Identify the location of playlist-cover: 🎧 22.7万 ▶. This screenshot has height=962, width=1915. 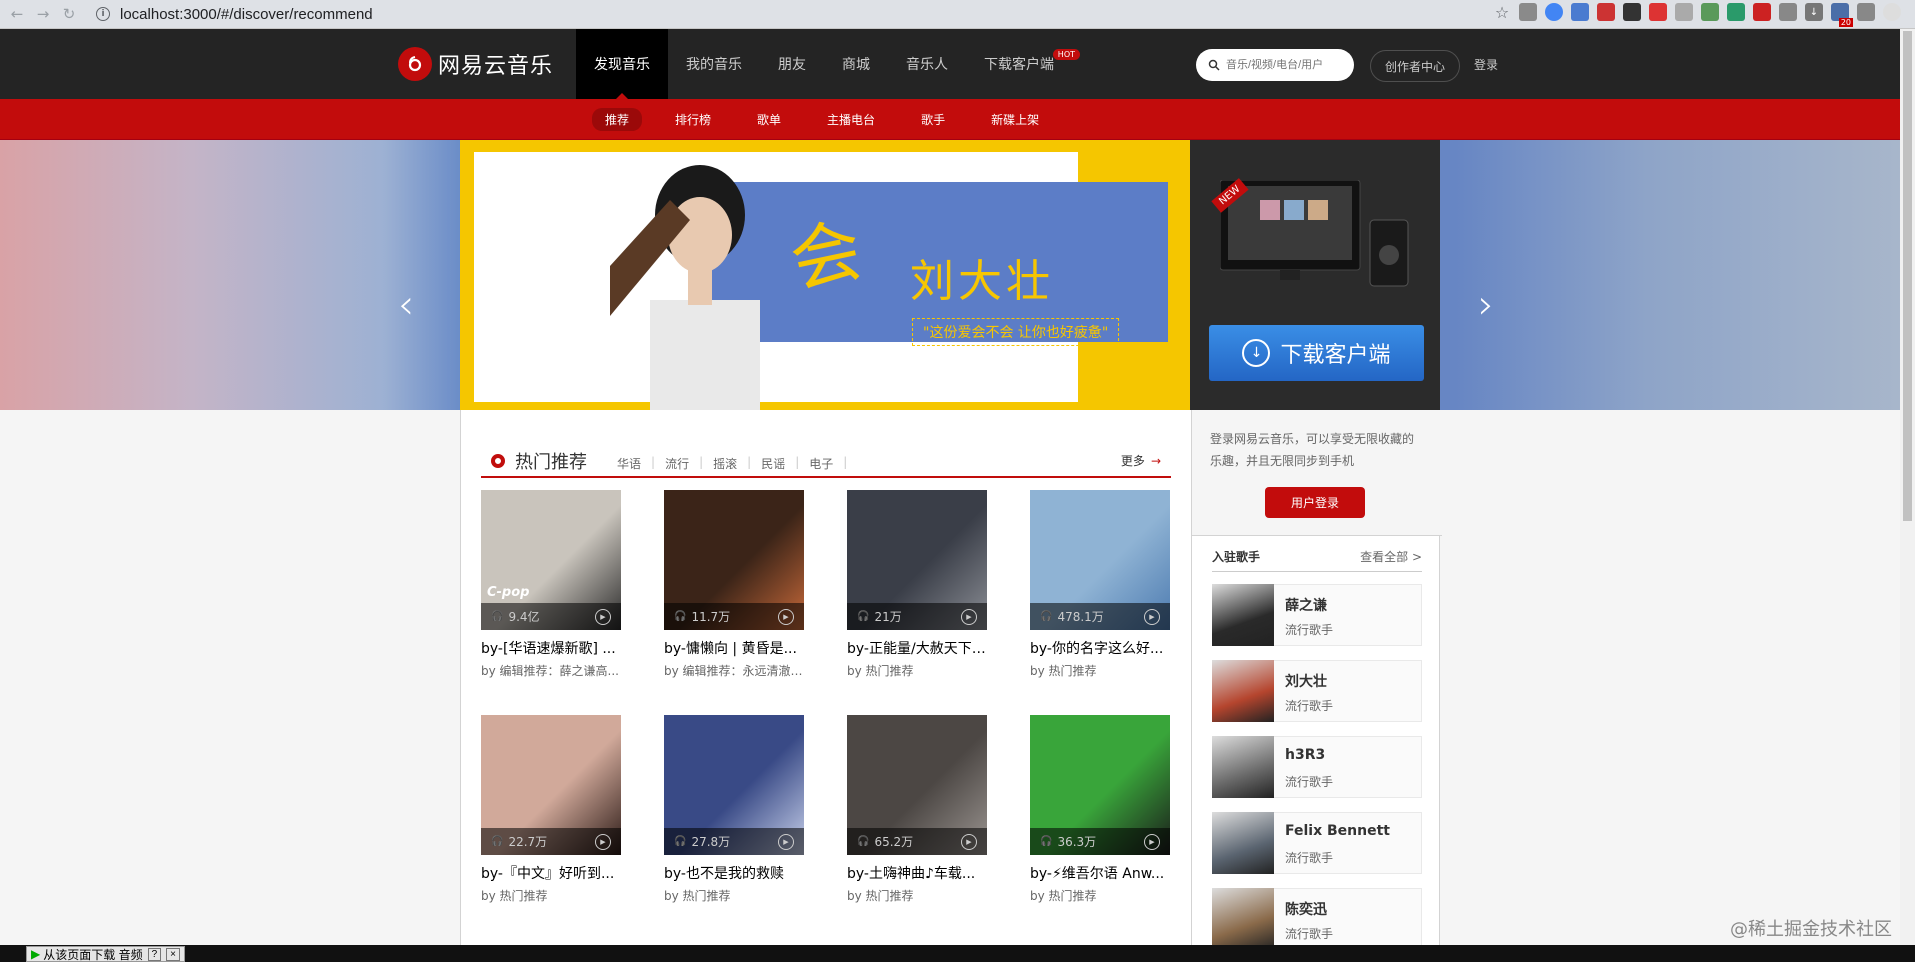
(551, 785).